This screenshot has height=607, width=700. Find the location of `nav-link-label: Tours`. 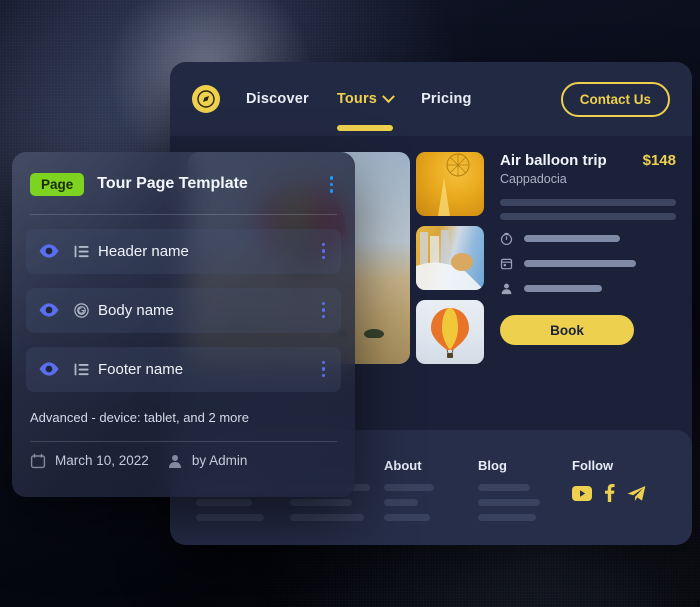

nav-link-label: Tours is located at coordinates (357, 99).